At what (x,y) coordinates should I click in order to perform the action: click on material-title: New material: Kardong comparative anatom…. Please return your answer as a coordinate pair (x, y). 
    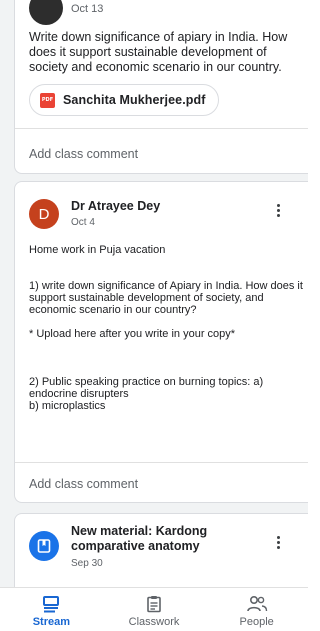
    Looking at the image, I should click on (139, 538).